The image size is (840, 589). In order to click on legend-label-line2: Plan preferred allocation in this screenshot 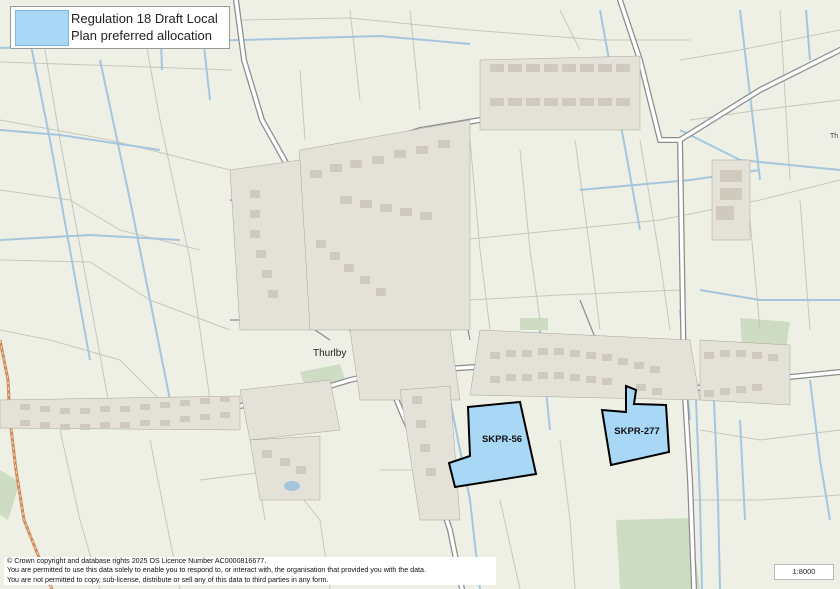, I will do `click(141, 35)`.